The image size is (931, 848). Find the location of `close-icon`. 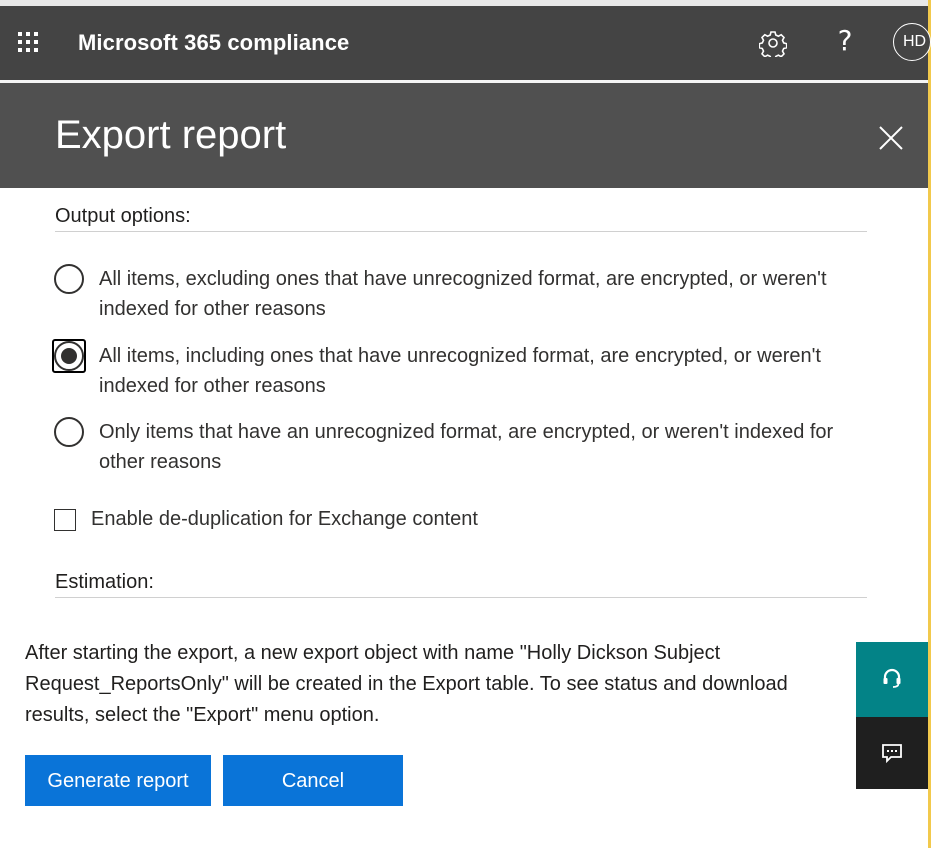

close-icon is located at coordinates (891, 138).